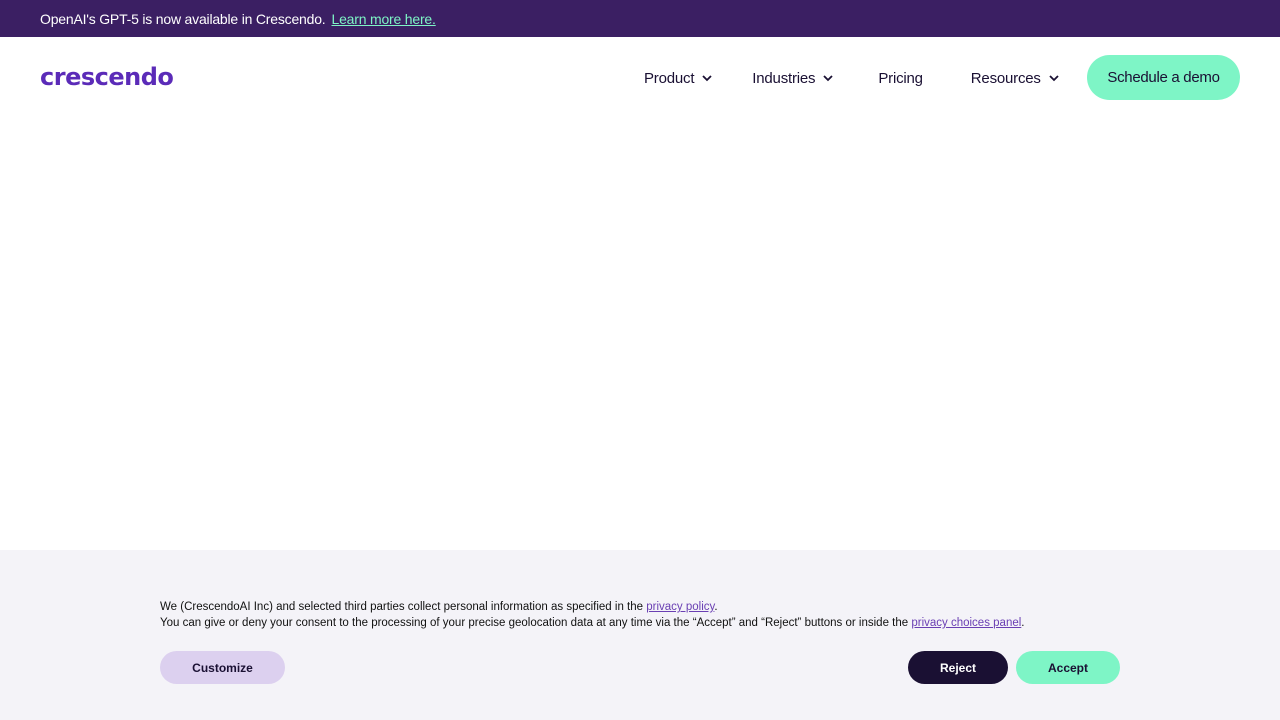  I want to click on menu-item-industries: Industries, so click(793, 78).